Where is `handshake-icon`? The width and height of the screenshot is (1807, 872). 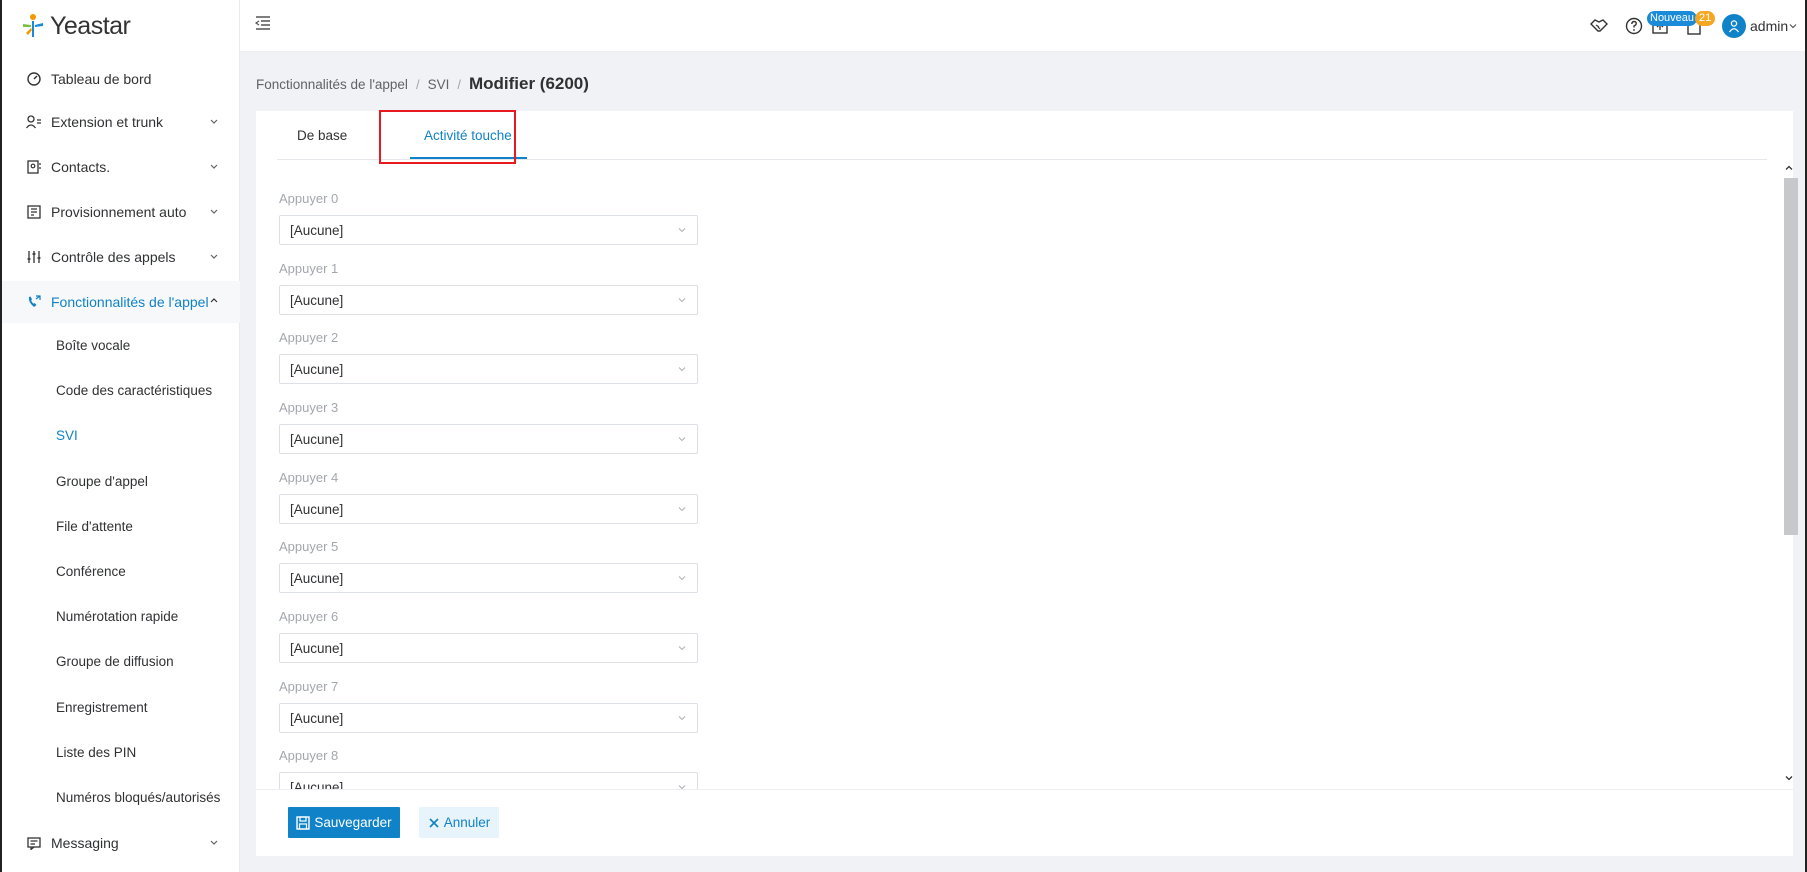
handshake-icon is located at coordinates (1599, 26).